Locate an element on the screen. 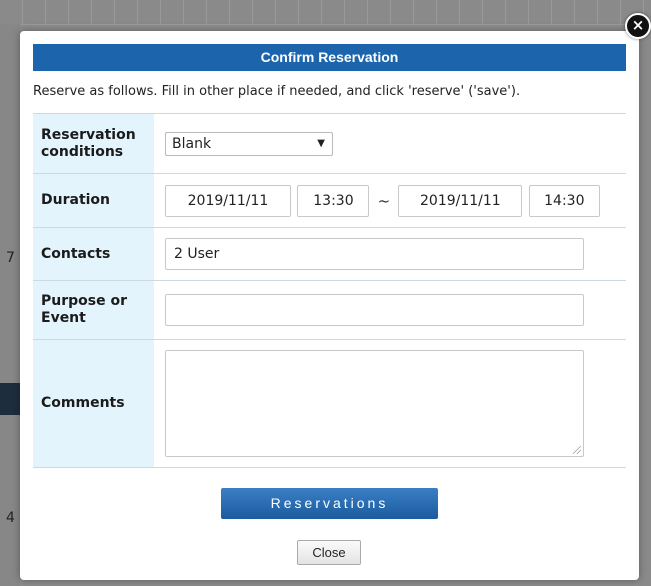  form-row-conditions: Reservation conditions Blank ▼ is located at coordinates (329, 143).